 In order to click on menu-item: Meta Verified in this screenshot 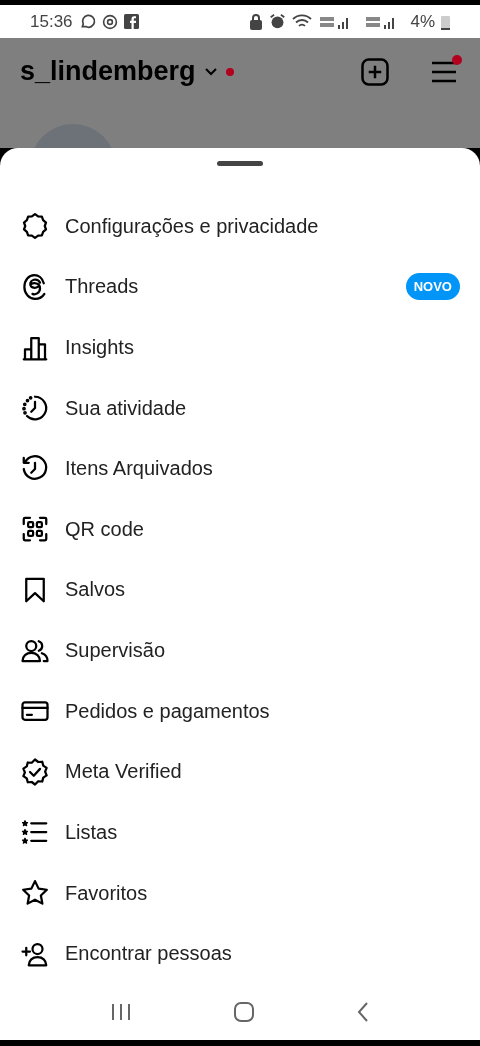, I will do `click(240, 772)`.